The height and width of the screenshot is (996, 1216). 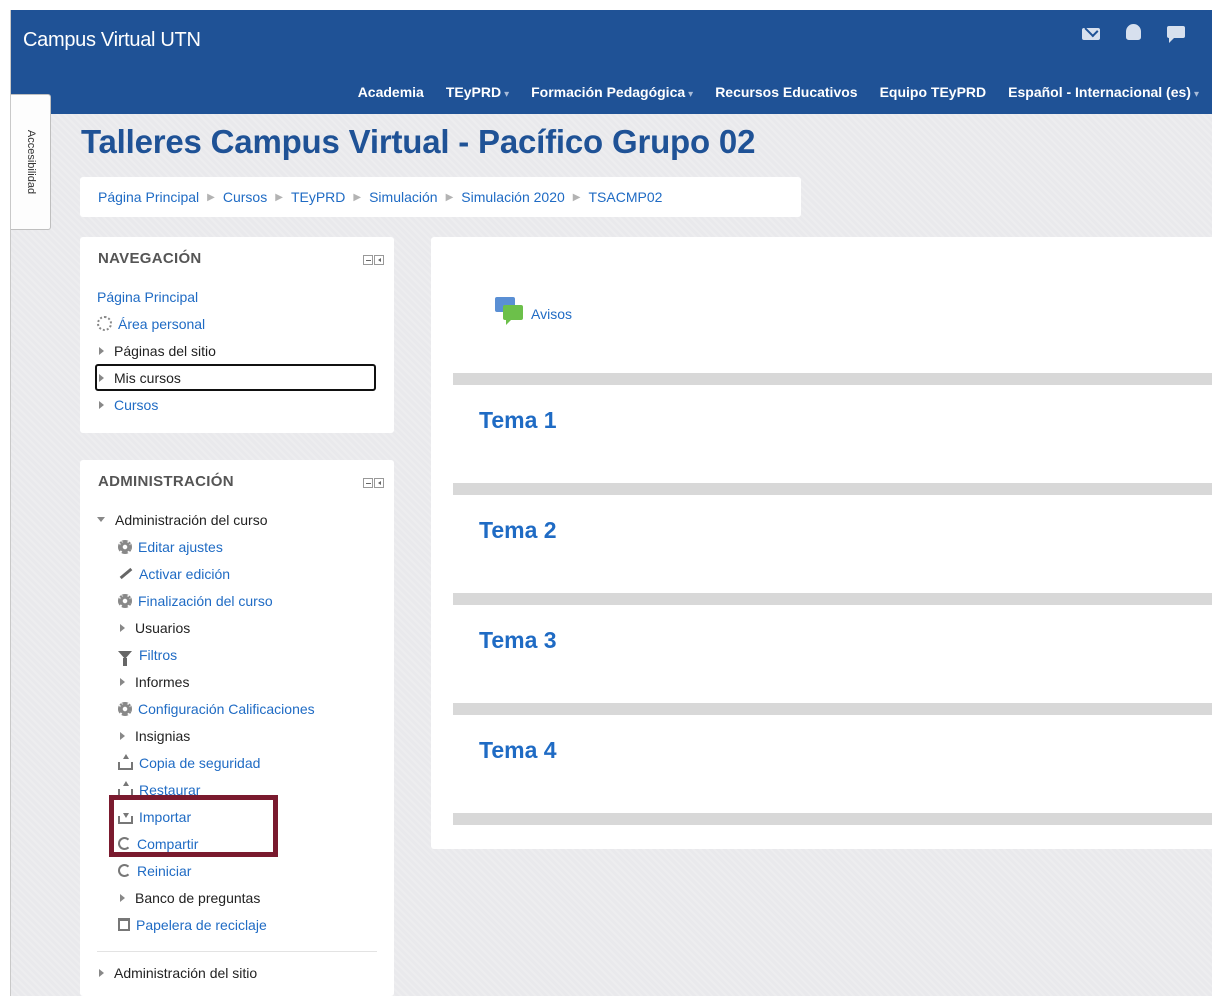 What do you see at coordinates (182, 519) in the screenshot?
I see `admin-item-course-admin: Administración del curso` at bounding box center [182, 519].